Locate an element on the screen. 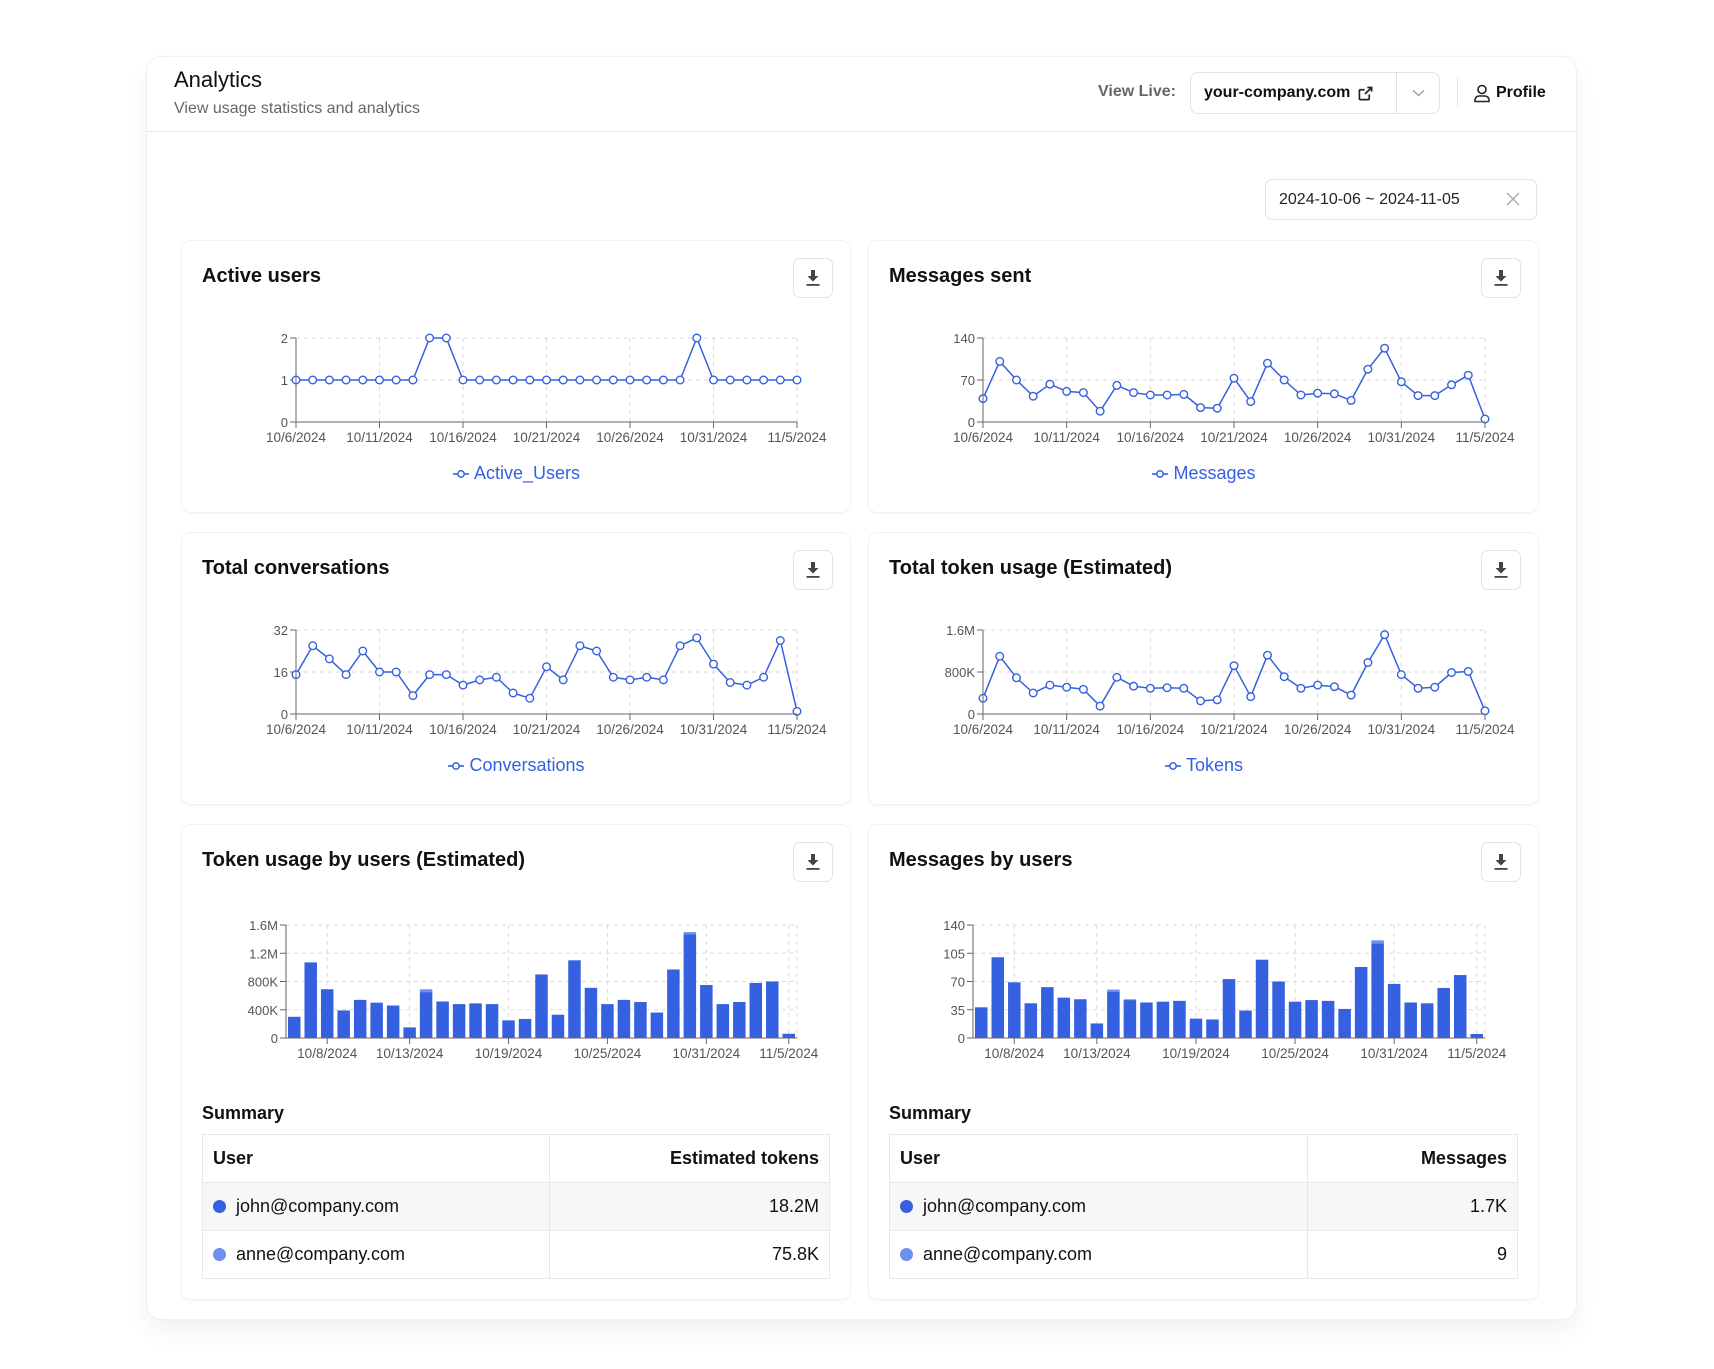 The width and height of the screenshot is (1714, 1369). column-header-value: Estimated tokens is located at coordinates (689, 1158).